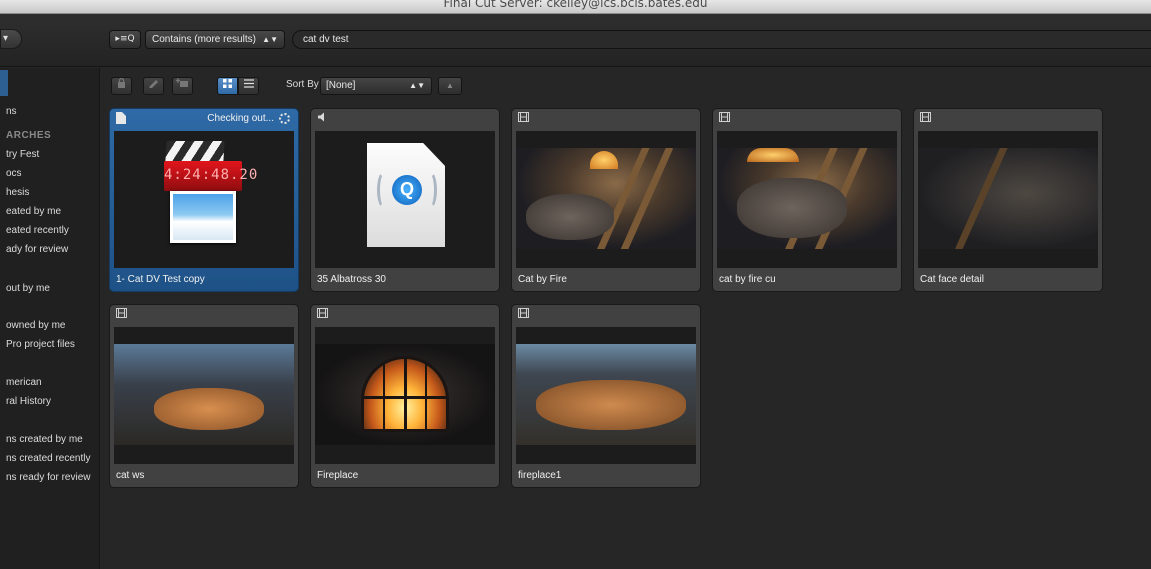 Image resolution: width=1151 pixels, height=569 pixels. What do you see at coordinates (721, 39) in the screenshot?
I see `search-input: cat dv test` at bounding box center [721, 39].